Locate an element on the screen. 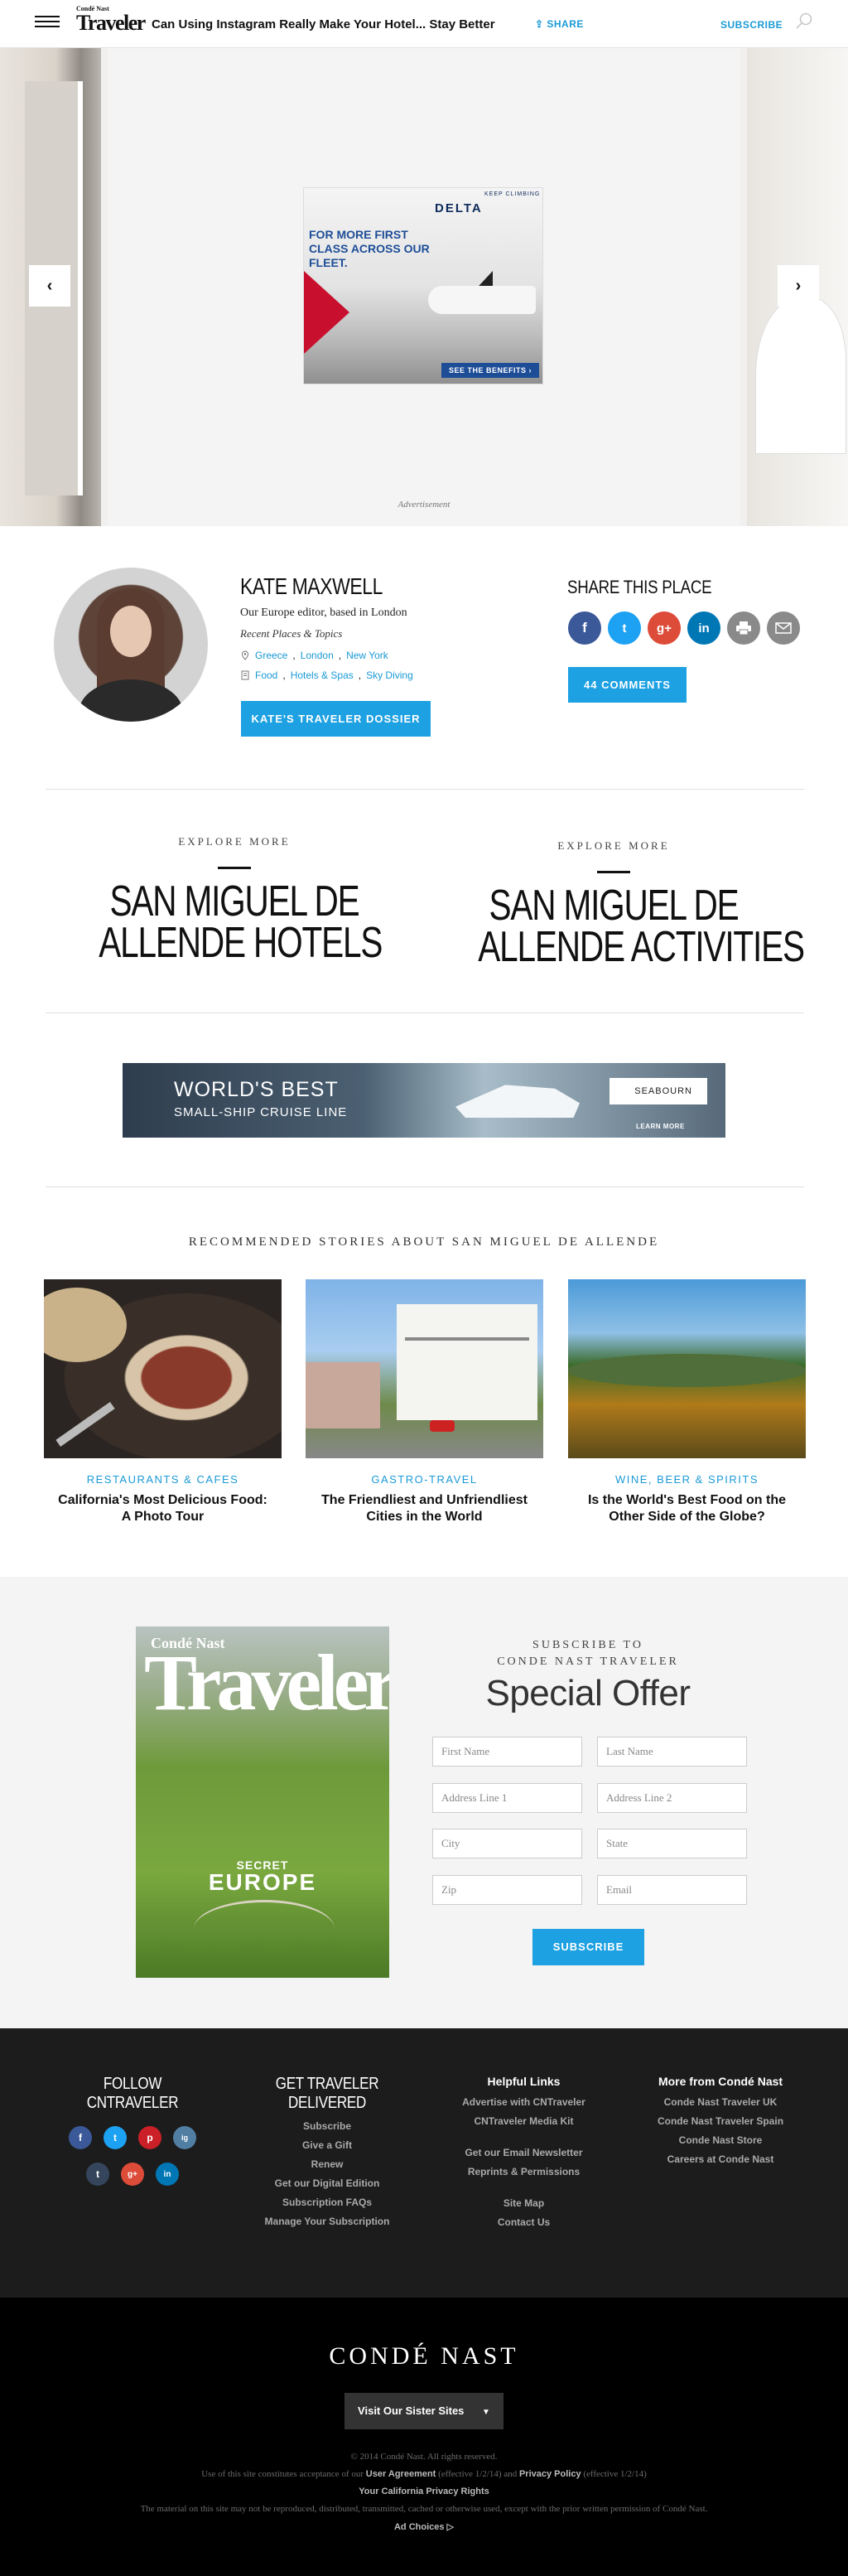 The width and height of the screenshot is (848, 2576). advertise-link: Advertise with CNTraveler is located at coordinates (524, 2102).